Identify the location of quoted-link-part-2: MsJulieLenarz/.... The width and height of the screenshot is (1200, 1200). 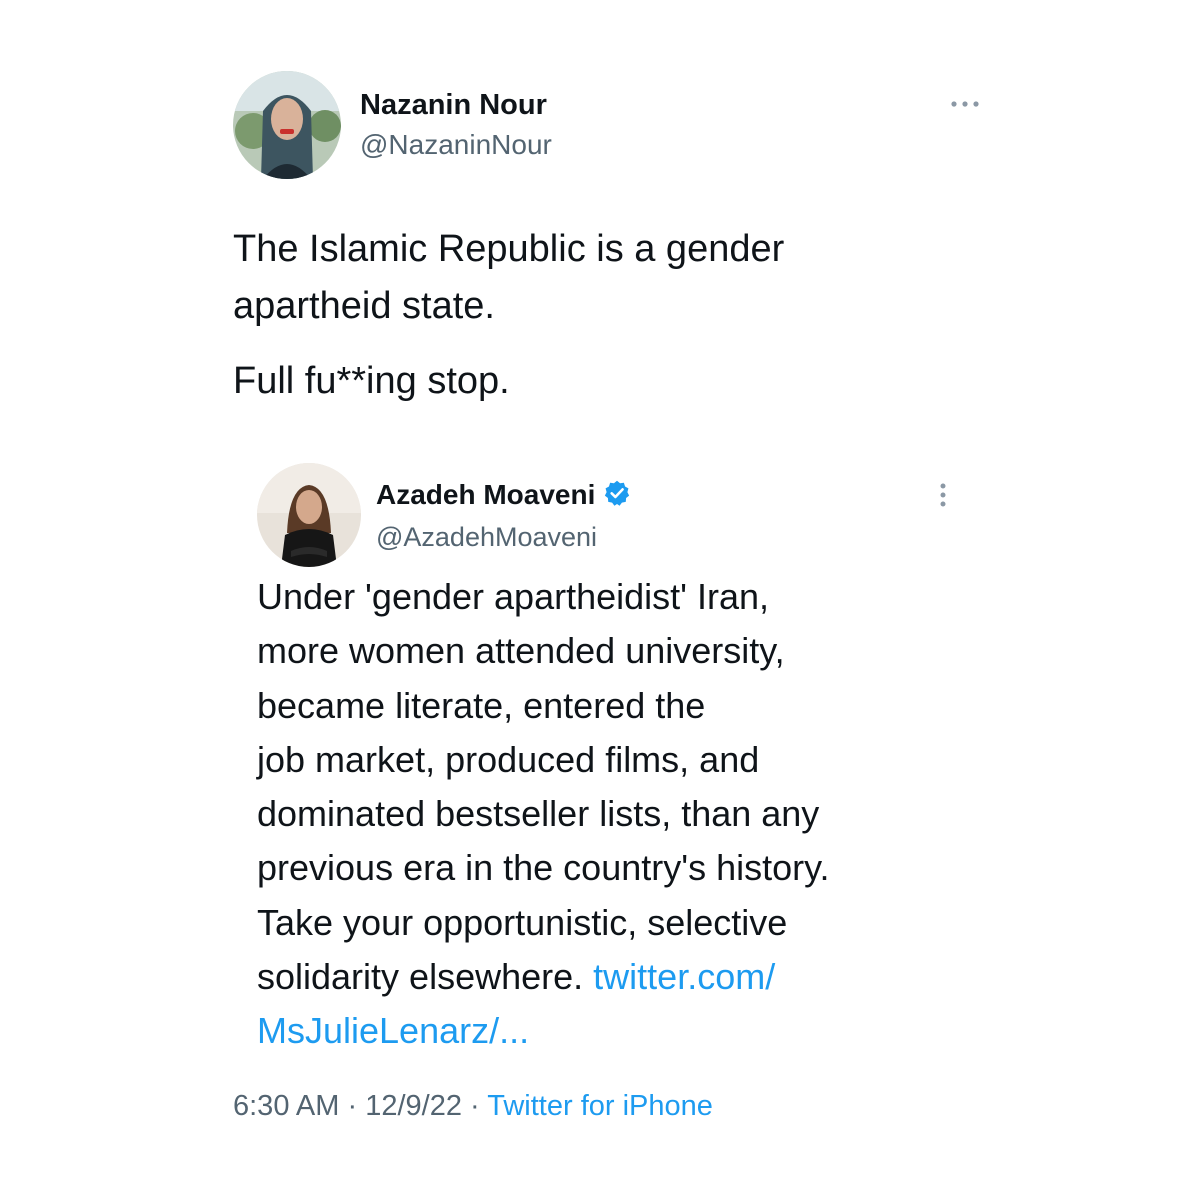
(393, 1030).